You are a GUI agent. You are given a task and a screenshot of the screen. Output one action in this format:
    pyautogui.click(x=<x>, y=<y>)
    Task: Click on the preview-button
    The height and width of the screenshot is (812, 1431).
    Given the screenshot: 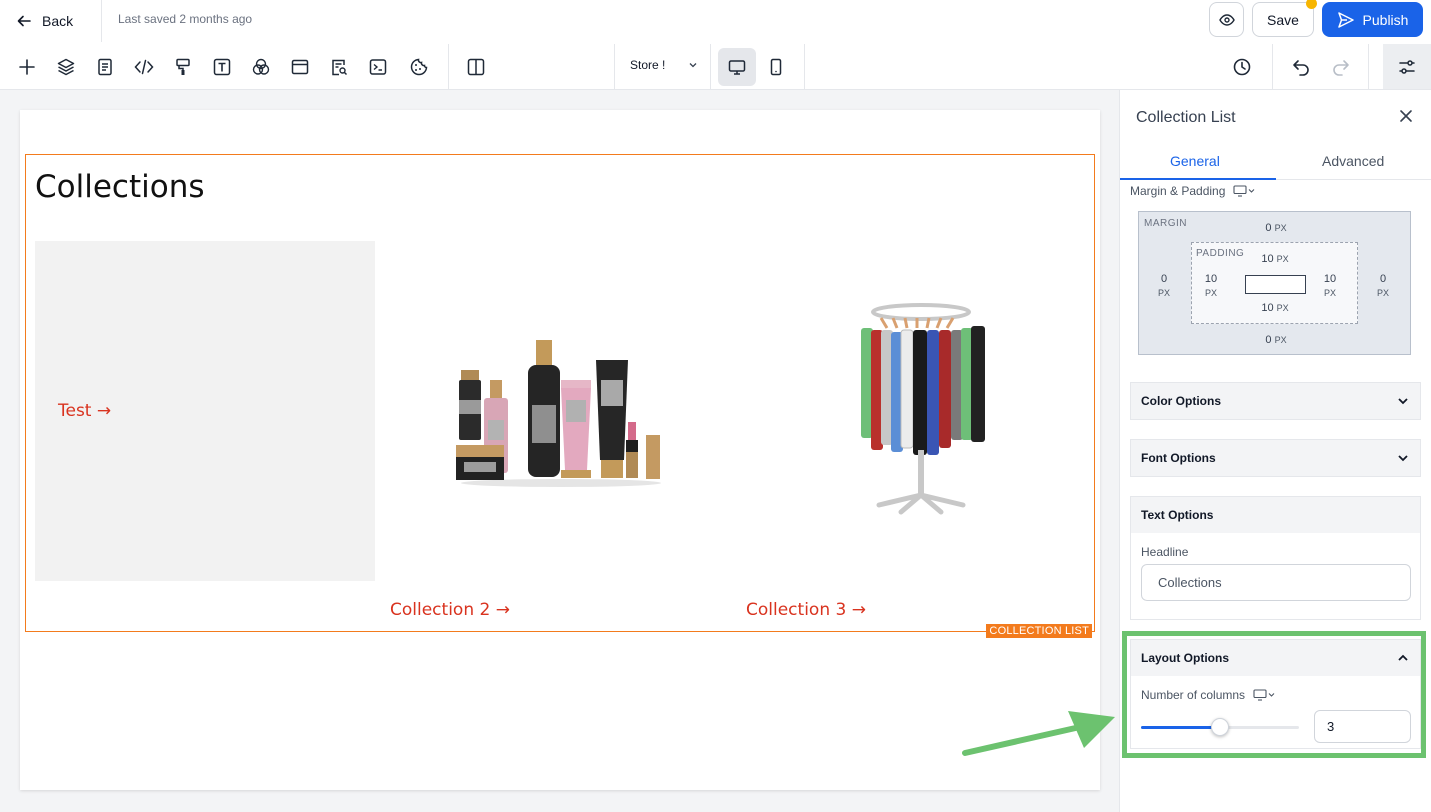 What is the action you would take?
    pyautogui.click(x=1226, y=19)
    